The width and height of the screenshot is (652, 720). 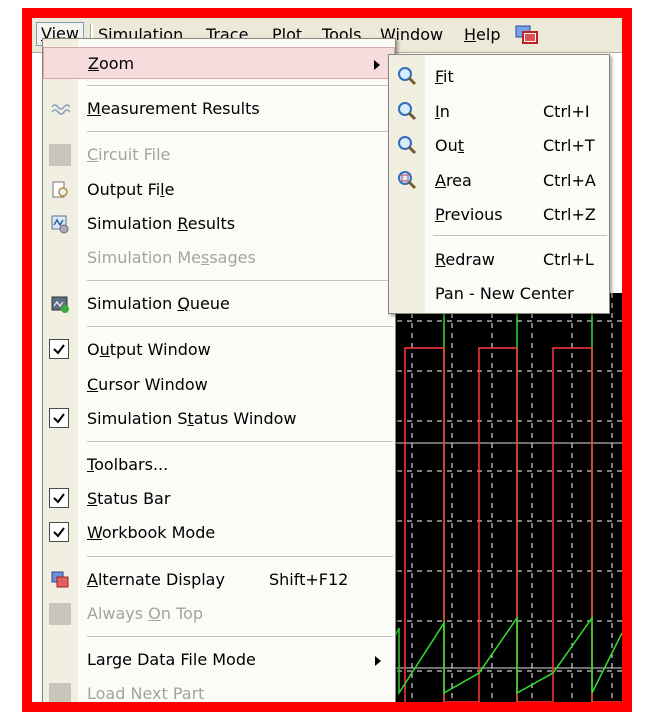 What do you see at coordinates (161, 223) in the screenshot?
I see `menu-item-label: Simulation Results` at bounding box center [161, 223].